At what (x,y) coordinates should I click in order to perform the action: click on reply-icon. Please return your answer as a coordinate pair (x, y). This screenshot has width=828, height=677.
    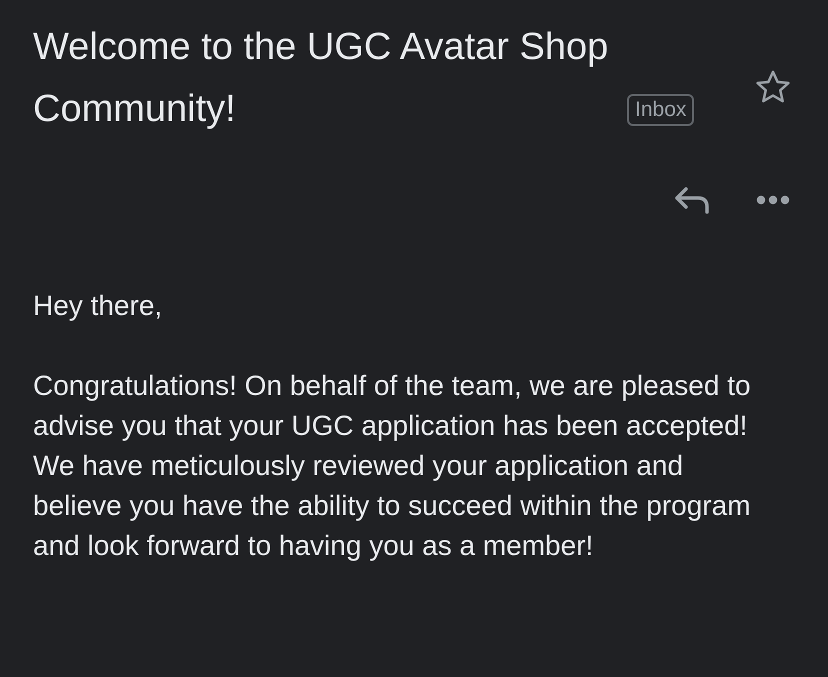
    Looking at the image, I should click on (692, 200).